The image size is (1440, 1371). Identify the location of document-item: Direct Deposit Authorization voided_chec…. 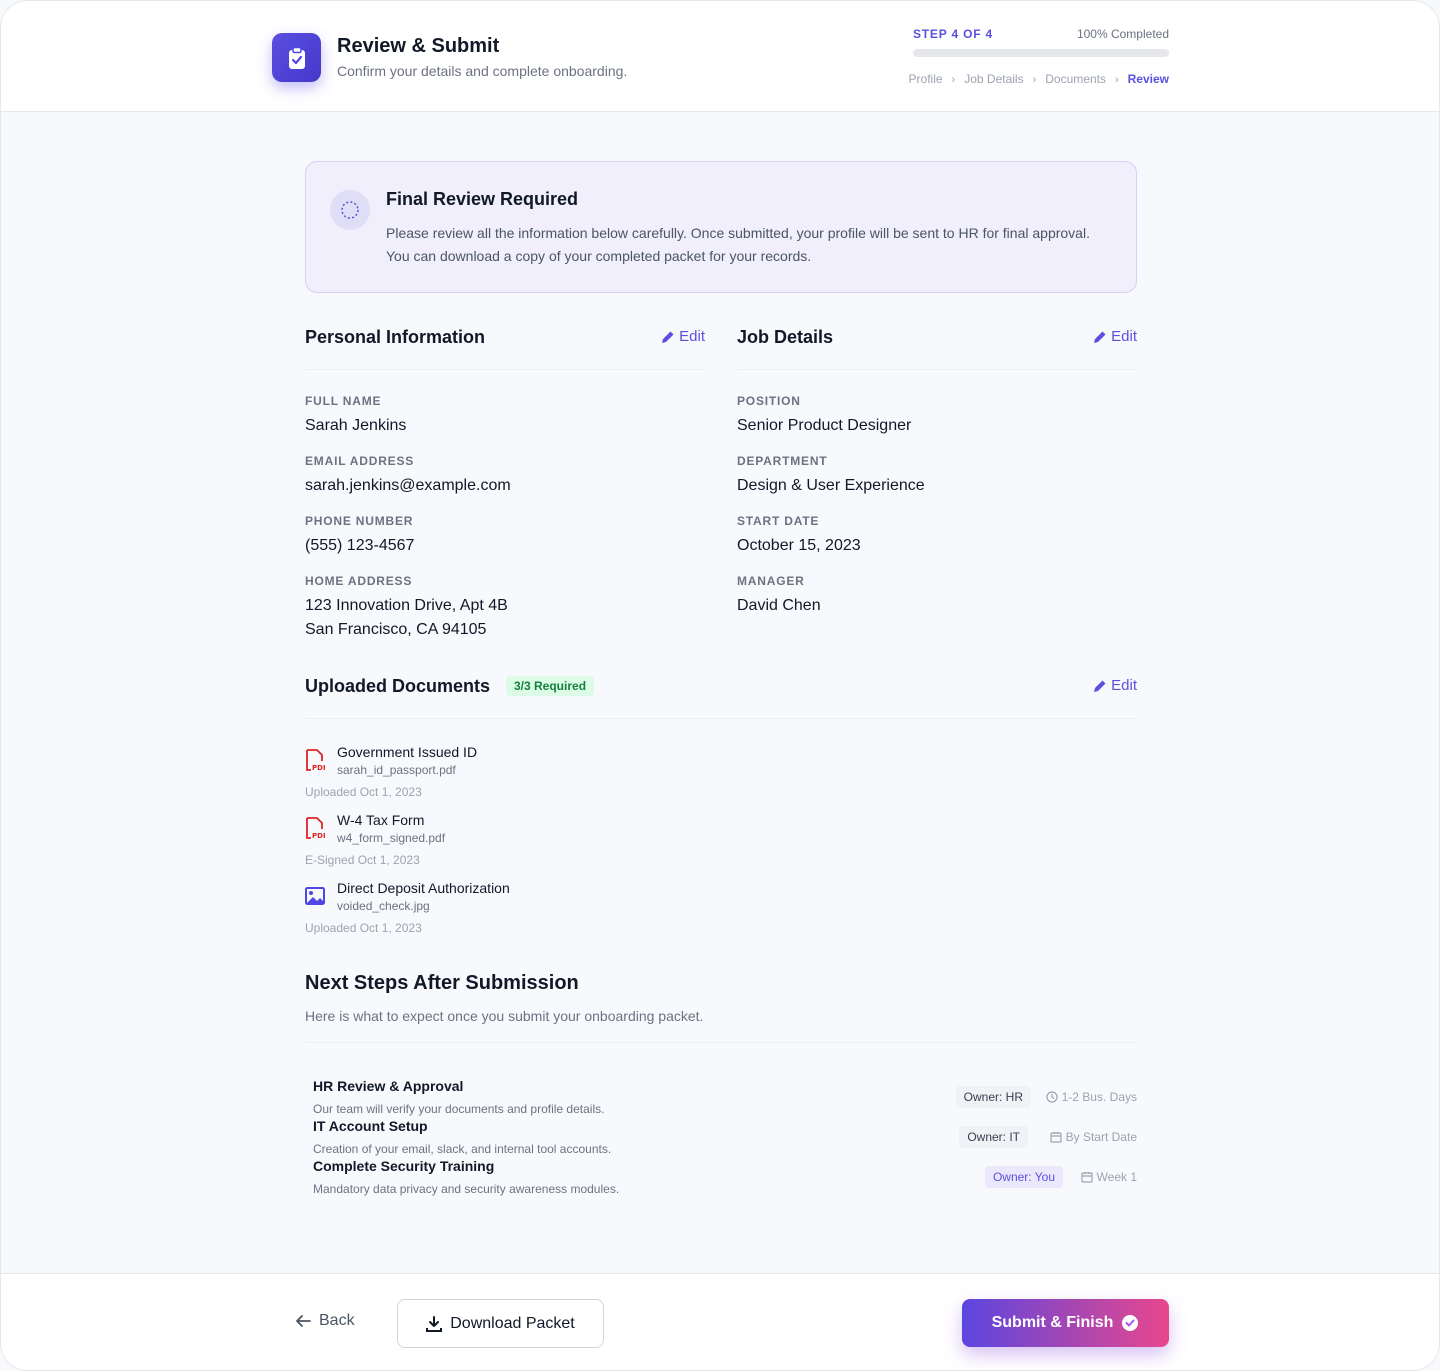
(505, 910).